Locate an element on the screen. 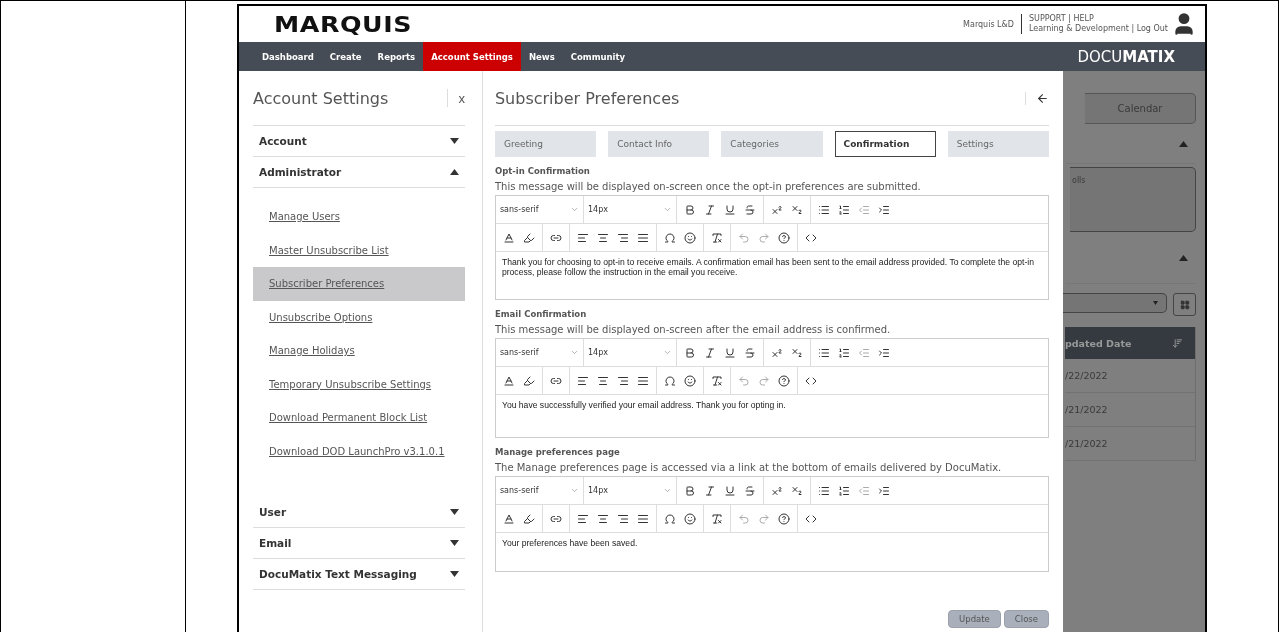  section-description: The Manage preferences page is accessed via a link at the bottom of emails delivered by DocuMatix. is located at coordinates (748, 467).